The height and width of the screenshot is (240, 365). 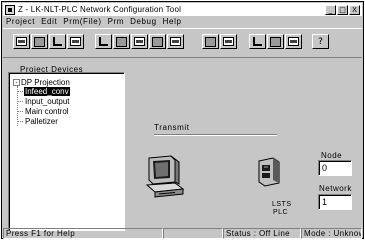 I want to click on io-icon, so click(x=121, y=41).